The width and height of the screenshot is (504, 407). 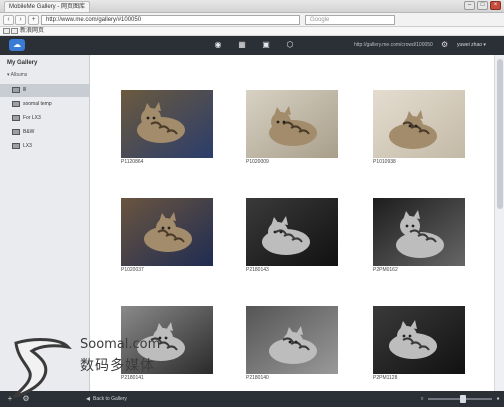 I want to click on photo-thumbnail: P2180140, so click(x=292, y=344).